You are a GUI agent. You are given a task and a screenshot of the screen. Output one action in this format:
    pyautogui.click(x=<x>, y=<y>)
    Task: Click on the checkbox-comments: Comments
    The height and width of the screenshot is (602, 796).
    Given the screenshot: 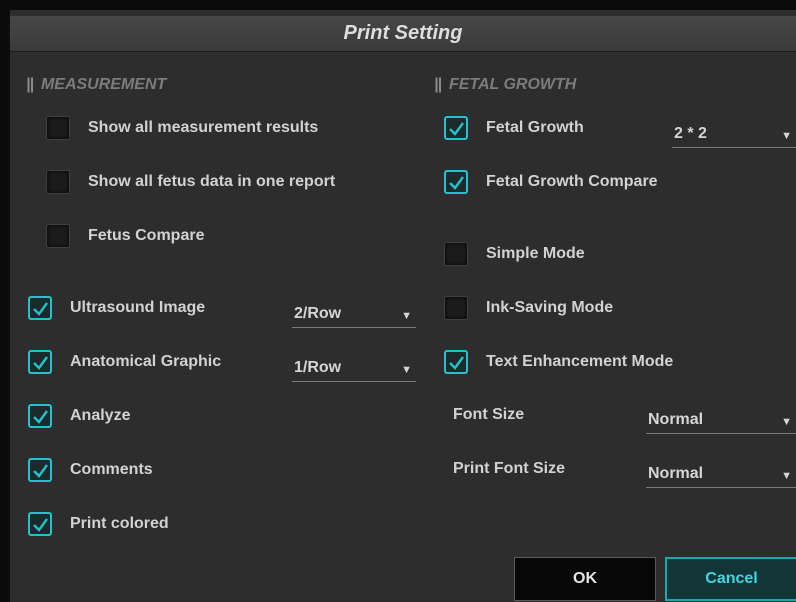 What is the action you would take?
    pyautogui.click(x=90, y=470)
    